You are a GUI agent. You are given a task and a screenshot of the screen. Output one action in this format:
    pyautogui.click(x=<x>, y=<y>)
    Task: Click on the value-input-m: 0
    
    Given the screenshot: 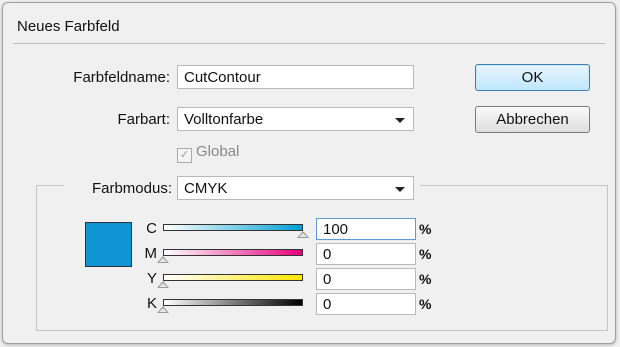 What is the action you would take?
    pyautogui.click(x=366, y=254)
    